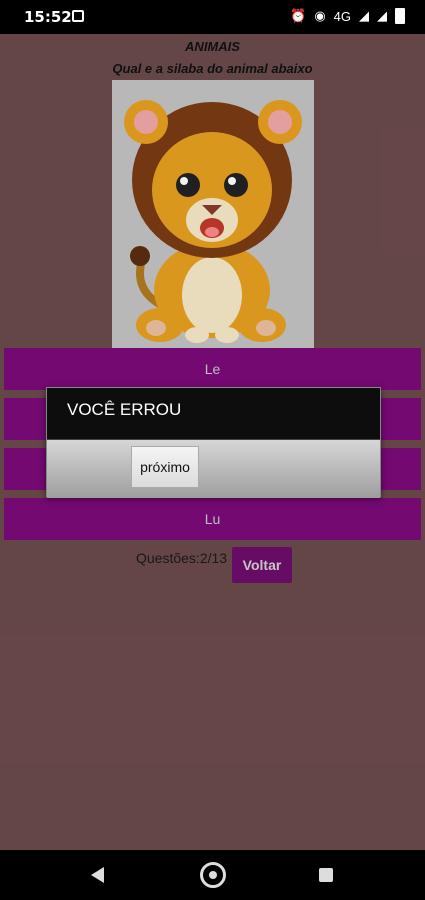 The image size is (425, 900). I want to click on status-icons: ⏰ ◉ 4G ◢ ◢, so click(347, 16).